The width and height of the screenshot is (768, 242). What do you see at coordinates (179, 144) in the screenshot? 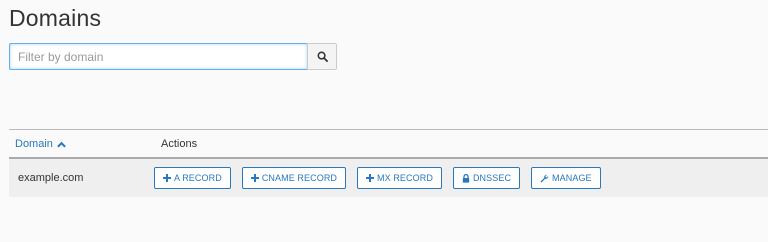
I see `column-header-actions: Actions` at bounding box center [179, 144].